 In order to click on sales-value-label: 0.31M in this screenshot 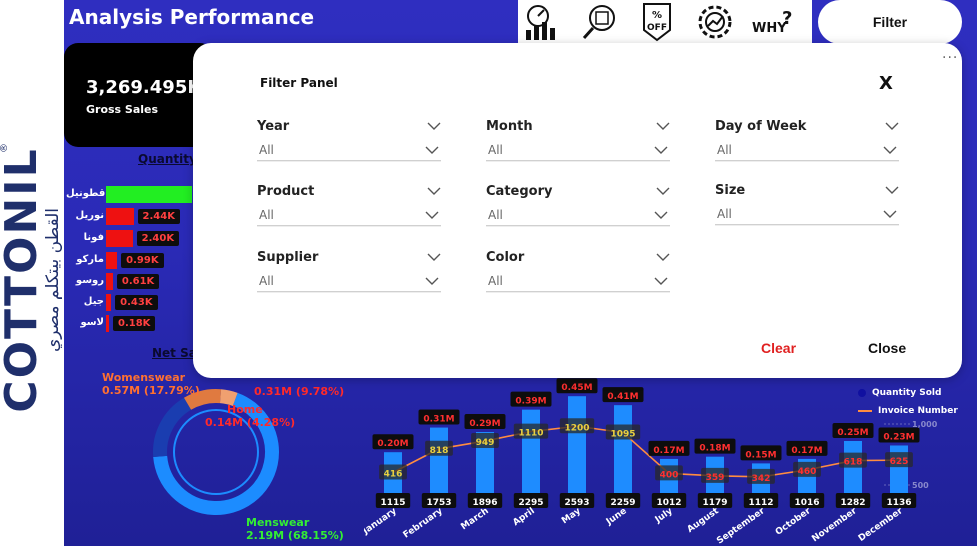, I will do `click(438, 420)`.